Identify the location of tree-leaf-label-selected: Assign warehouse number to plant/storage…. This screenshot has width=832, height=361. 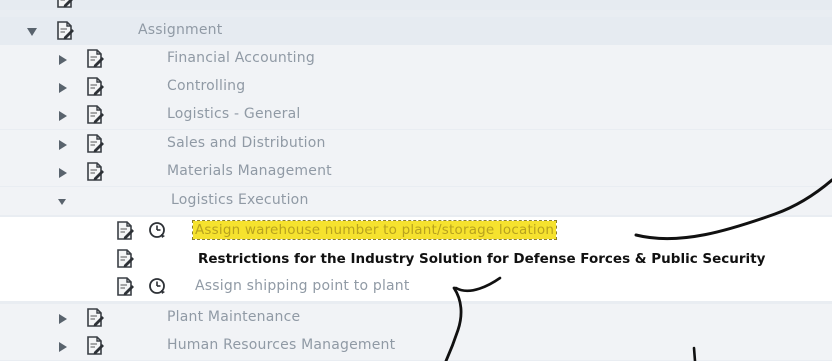
(374, 230).